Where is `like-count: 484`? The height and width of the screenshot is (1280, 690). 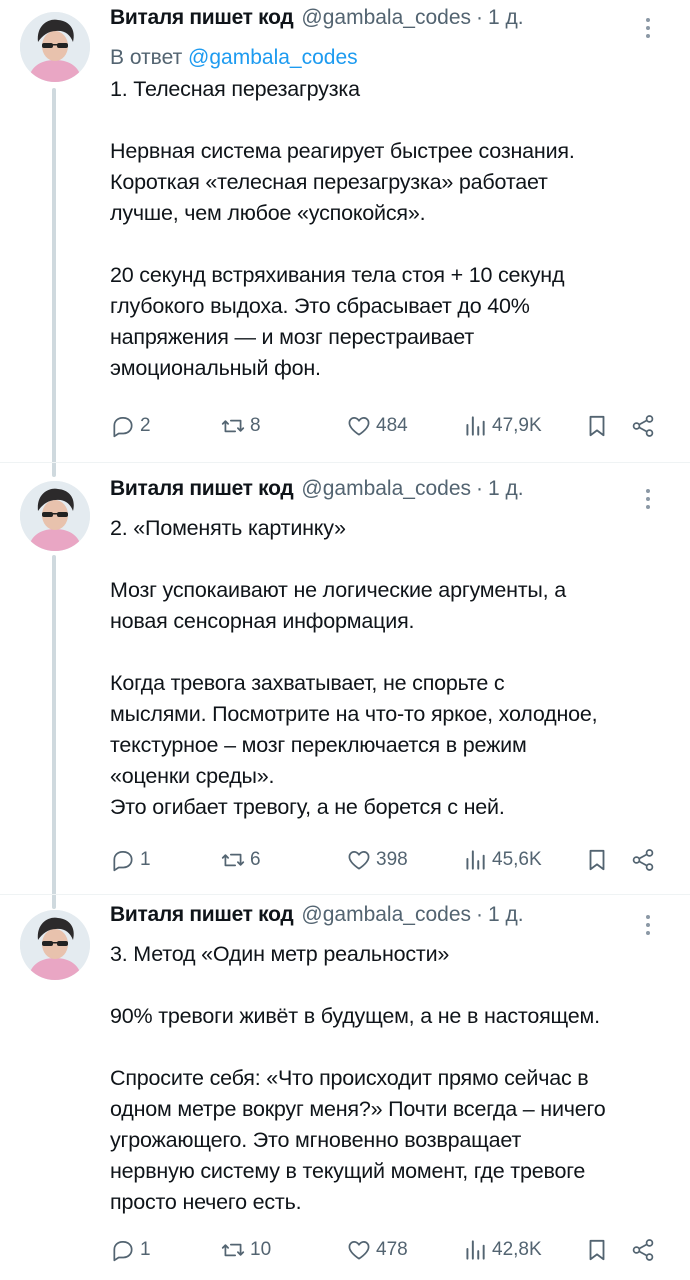 like-count: 484 is located at coordinates (392, 425).